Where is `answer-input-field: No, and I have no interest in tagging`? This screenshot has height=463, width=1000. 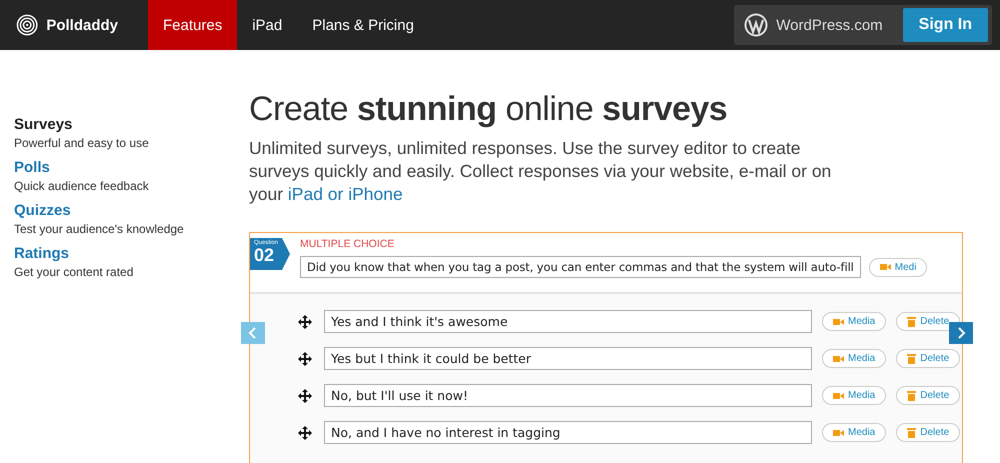
answer-input-field: No, and I have no interest in tagging is located at coordinates (568, 432).